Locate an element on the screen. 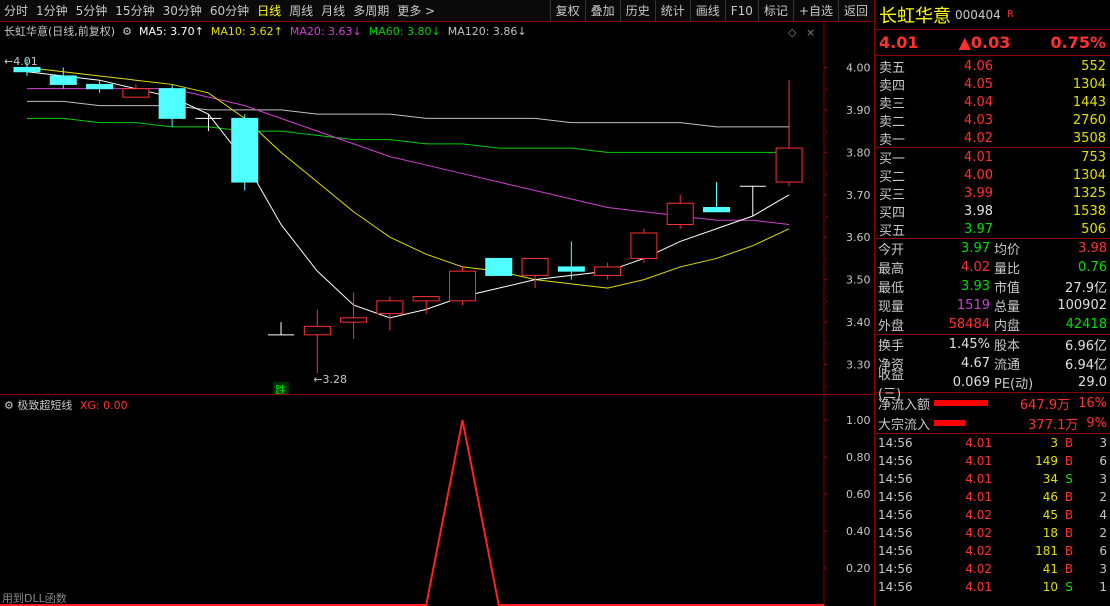  fund-value: 1.45% is located at coordinates (969, 344).